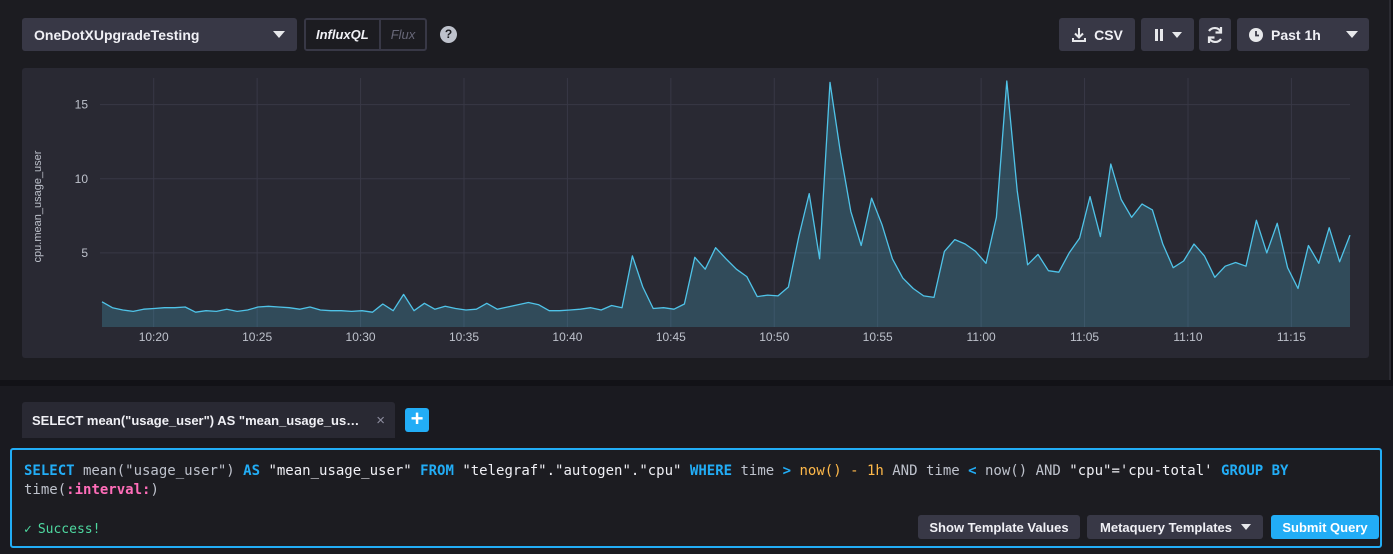 The height and width of the screenshot is (554, 1393). What do you see at coordinates (82, 105) in the screenshot?
I see `y-tick-label: 15` at bounding box center [82, 105].